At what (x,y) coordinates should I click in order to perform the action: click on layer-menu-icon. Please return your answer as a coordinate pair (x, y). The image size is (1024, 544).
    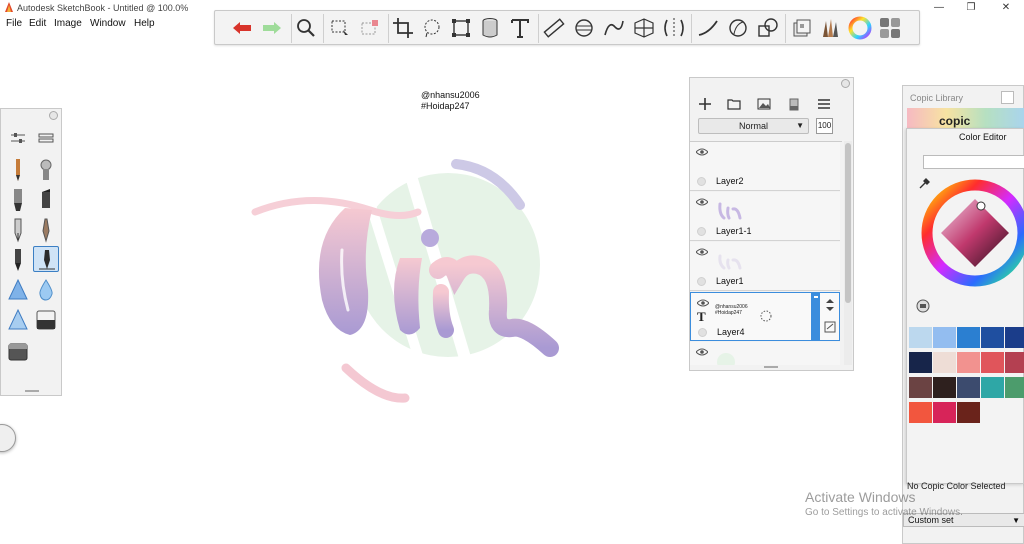
    Looking at the image, I should click on (824, 104).